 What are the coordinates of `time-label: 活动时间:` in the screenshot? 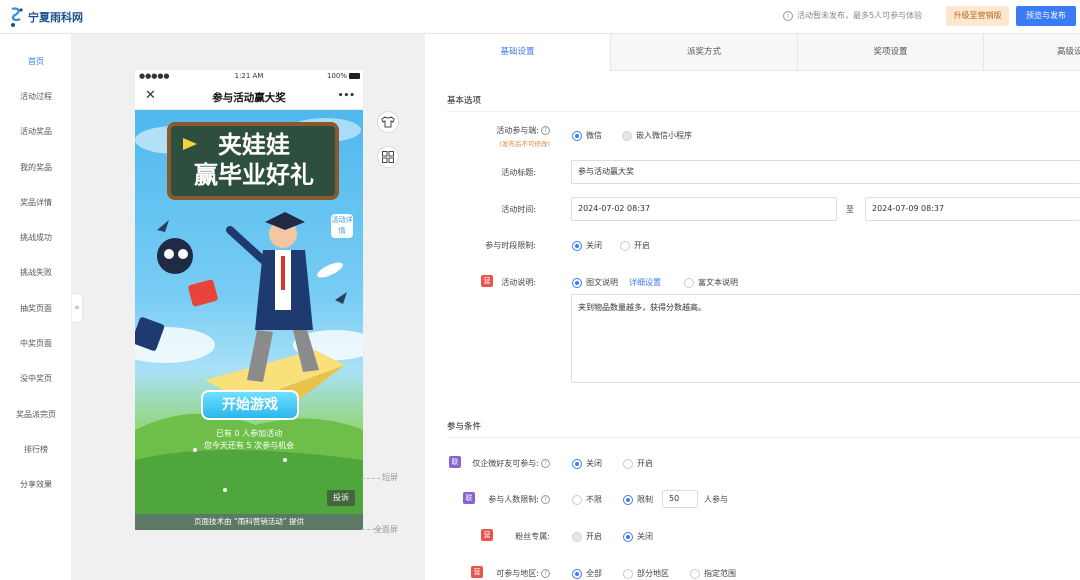 It's located at (518, 209).